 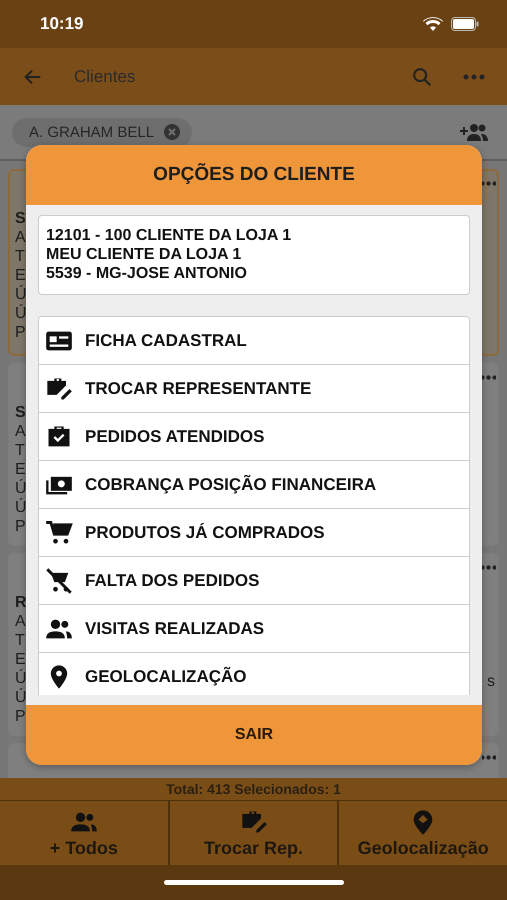 What do you see at coordinates (169, 235) in the screenshot?
I see `client-info-line: 12101 - 100 CLIENTE DA LOJA 1` at bounding box center [169, 235].